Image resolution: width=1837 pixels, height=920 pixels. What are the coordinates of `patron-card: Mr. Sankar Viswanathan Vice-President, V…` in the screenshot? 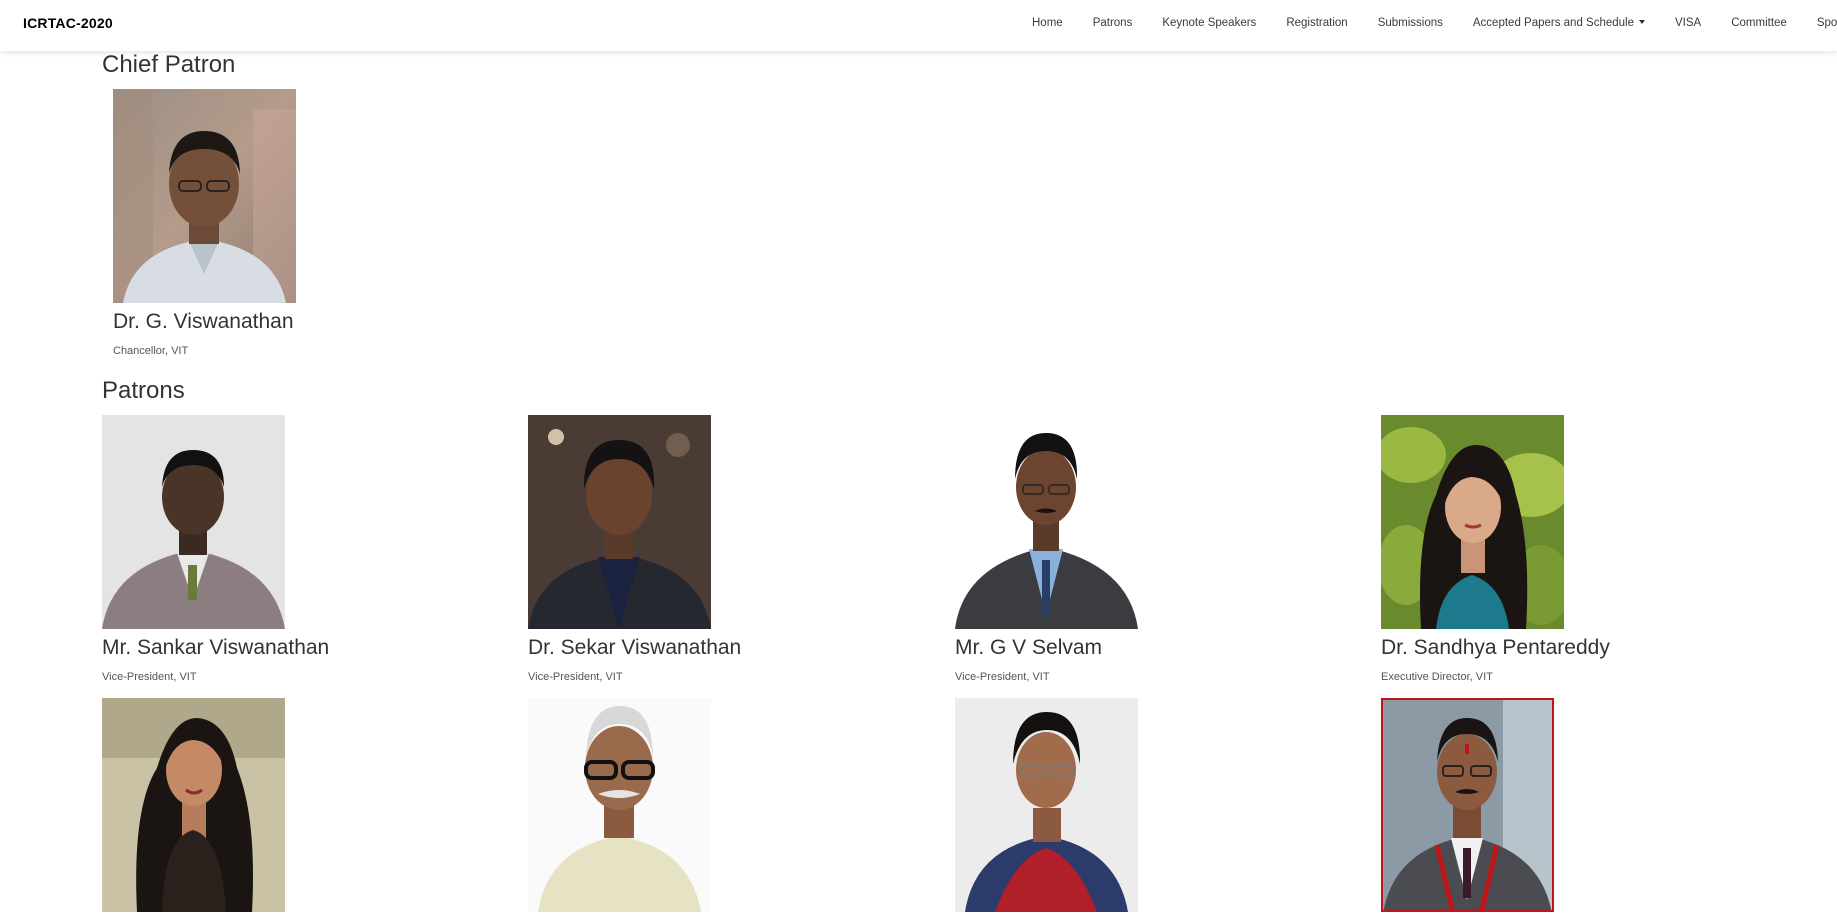 It's located at (282, 549).